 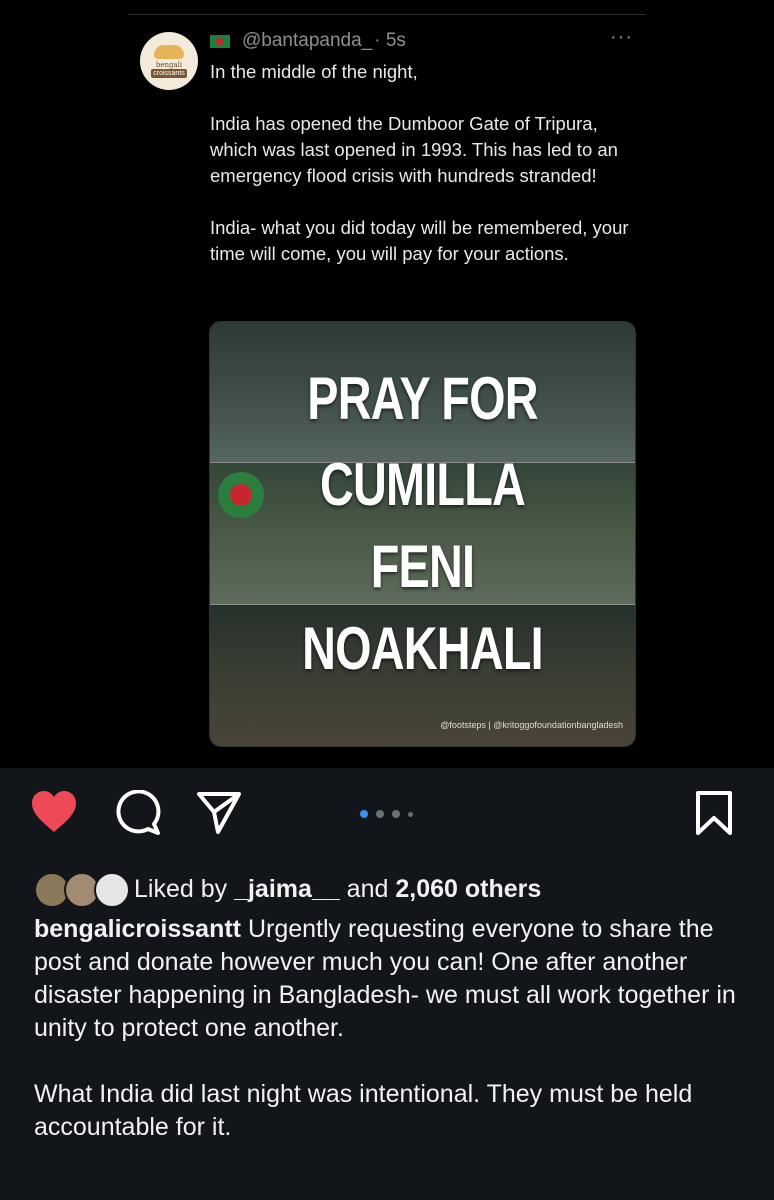 What do you see at coordinates (390, 40) in the screenshot?
I see `tweet-time: · 5s` at bounding box center [390, 40].